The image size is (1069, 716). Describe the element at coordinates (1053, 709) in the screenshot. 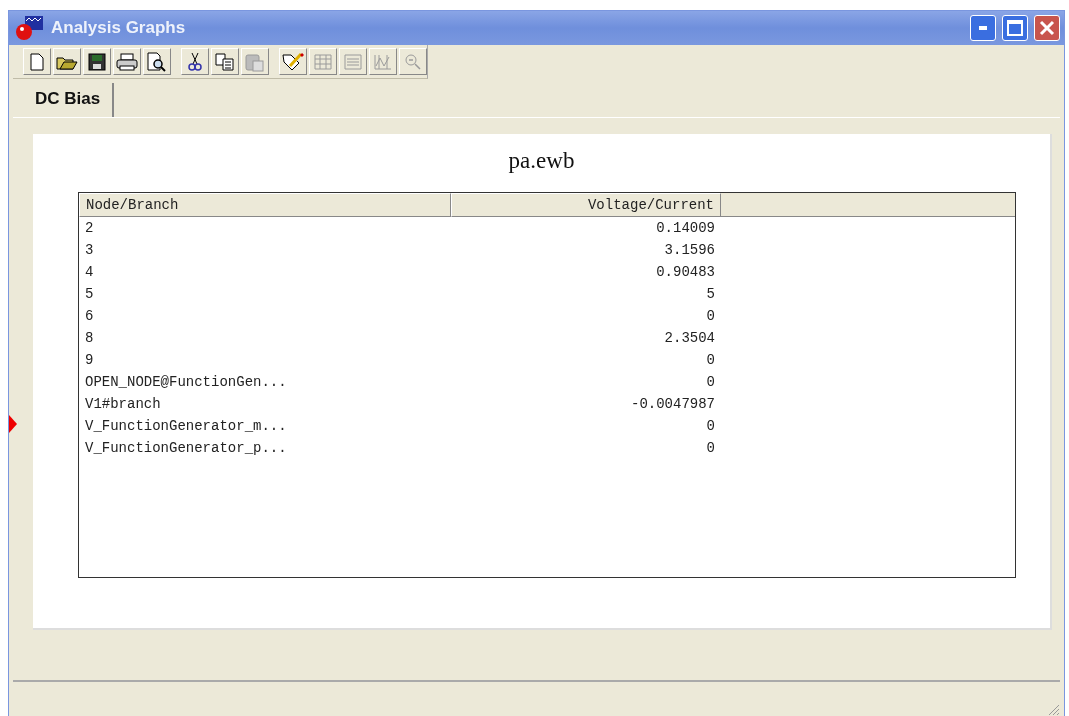

I see `resize-grip-icon` at that location.